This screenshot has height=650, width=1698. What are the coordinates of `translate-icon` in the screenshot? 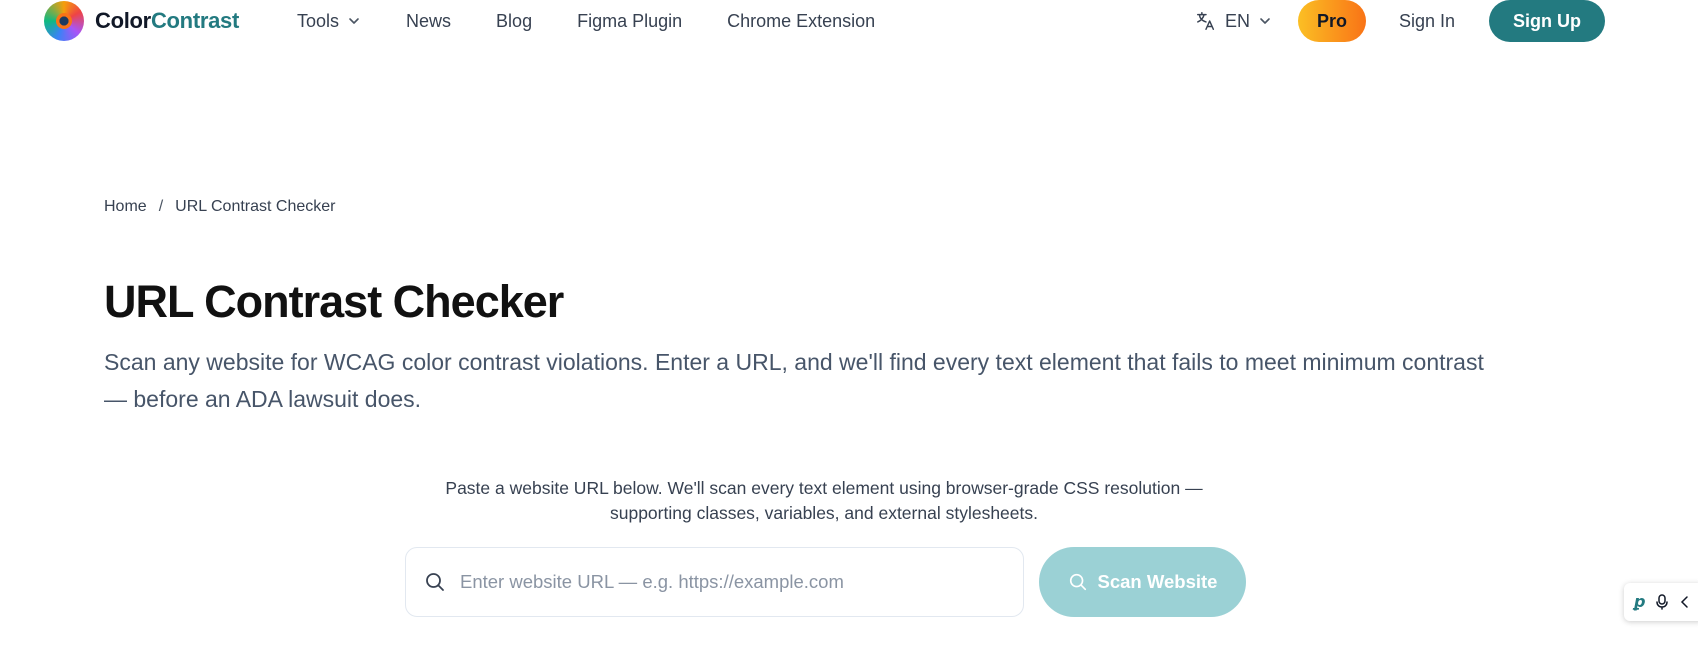 It's located at (1206, 21).